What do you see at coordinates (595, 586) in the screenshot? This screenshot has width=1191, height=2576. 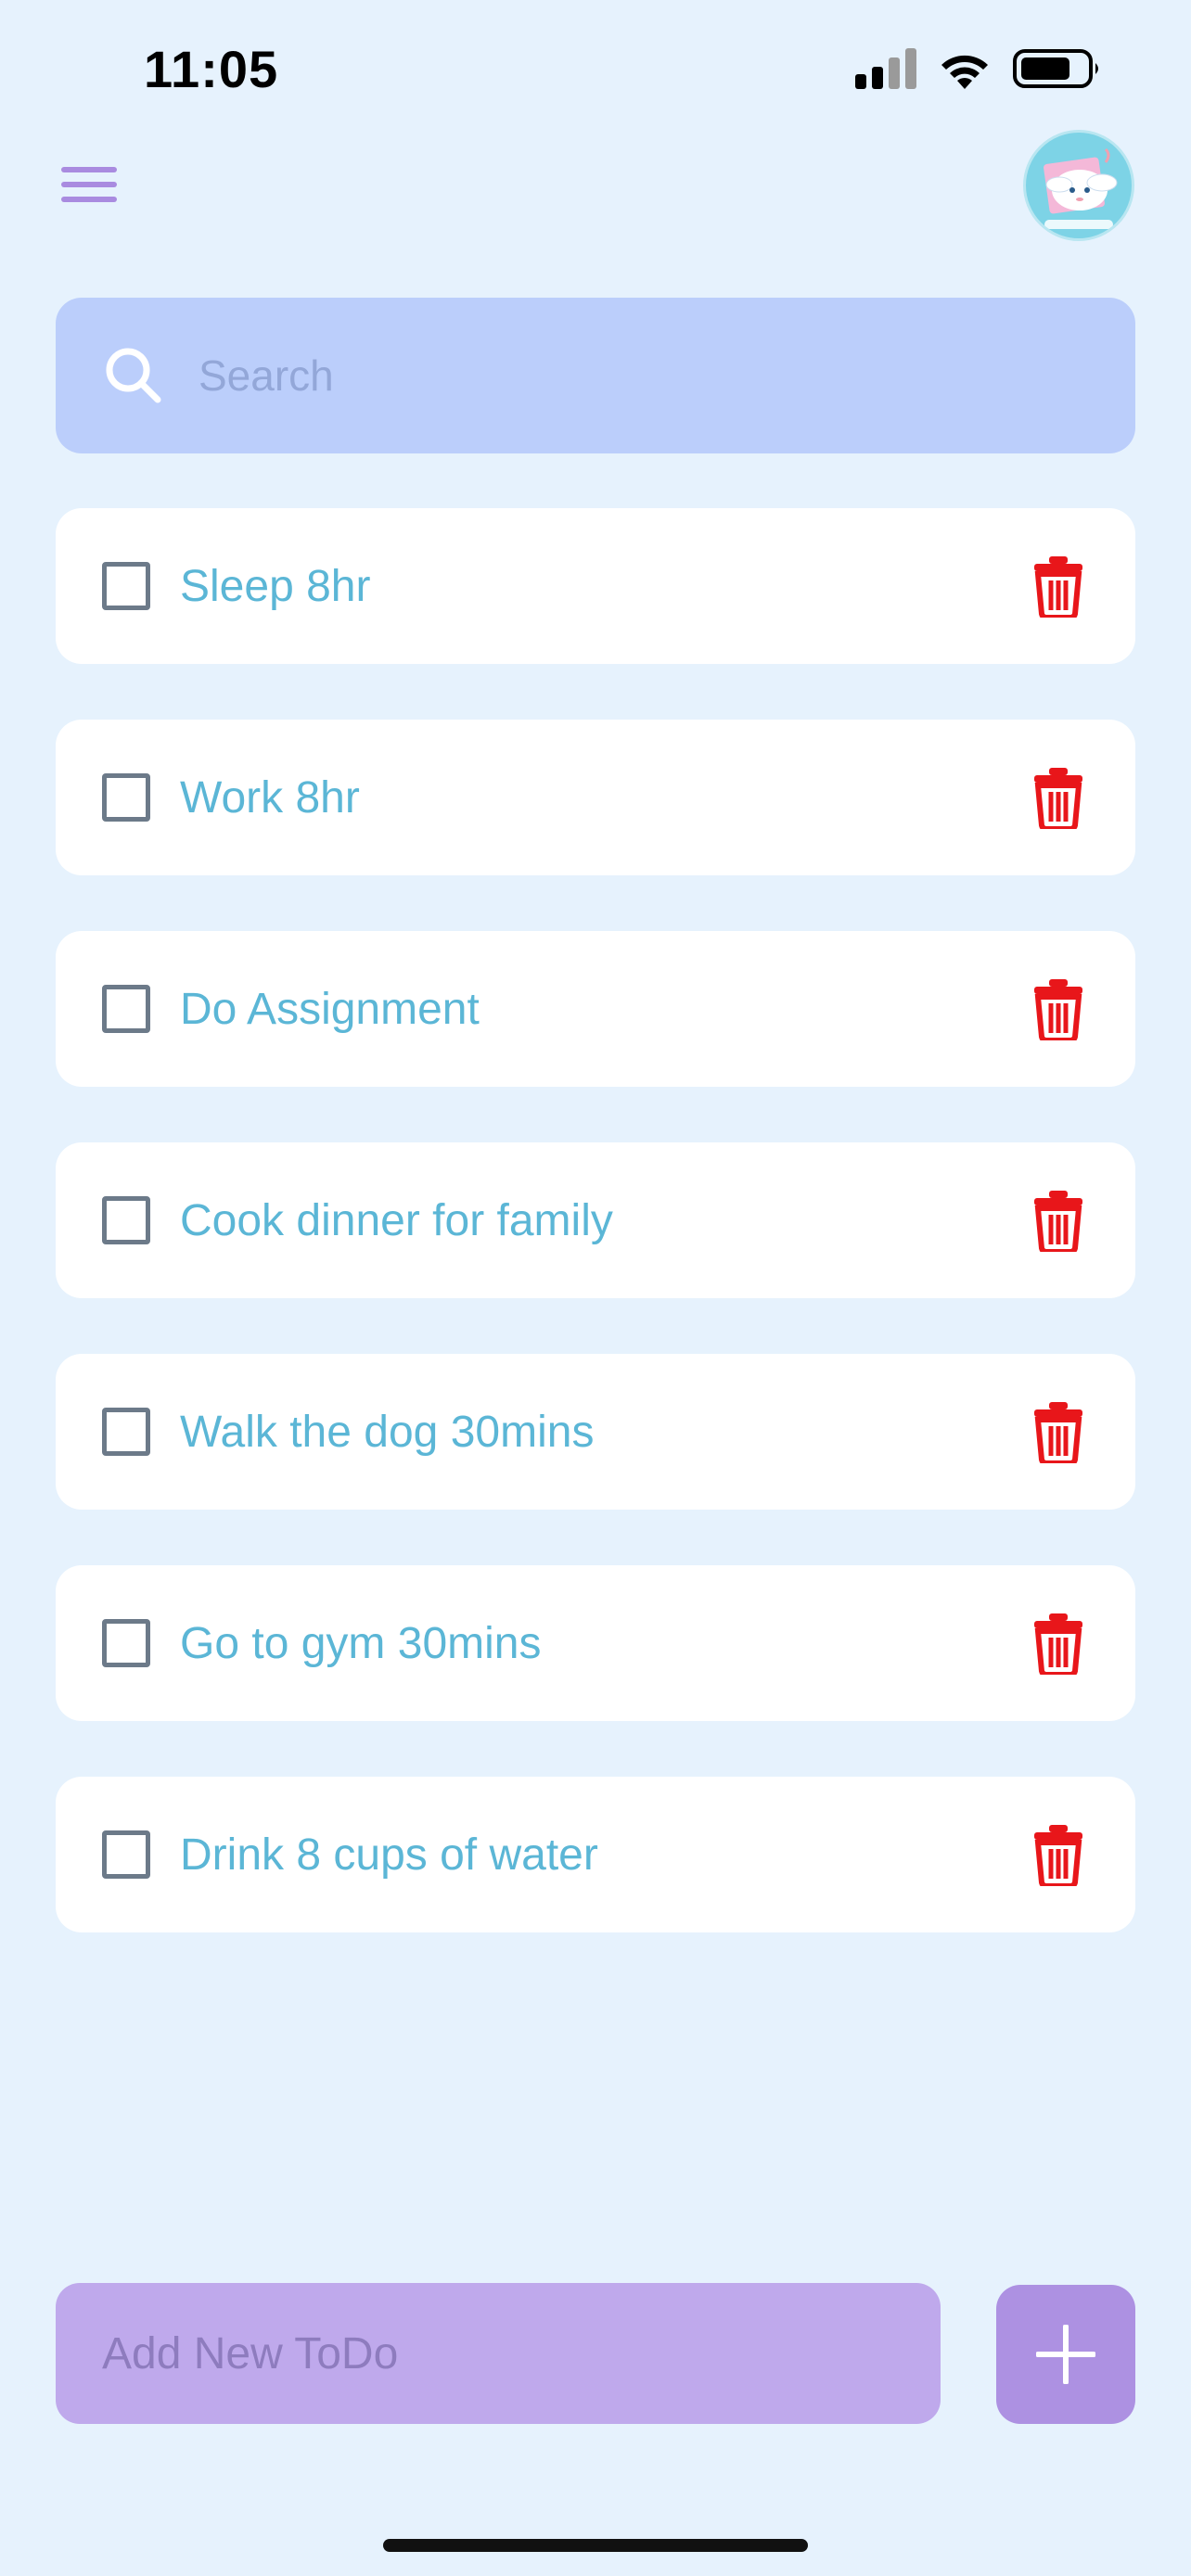 I see `todo-item: Sleep 8hr` at bounding box center [595, 586].